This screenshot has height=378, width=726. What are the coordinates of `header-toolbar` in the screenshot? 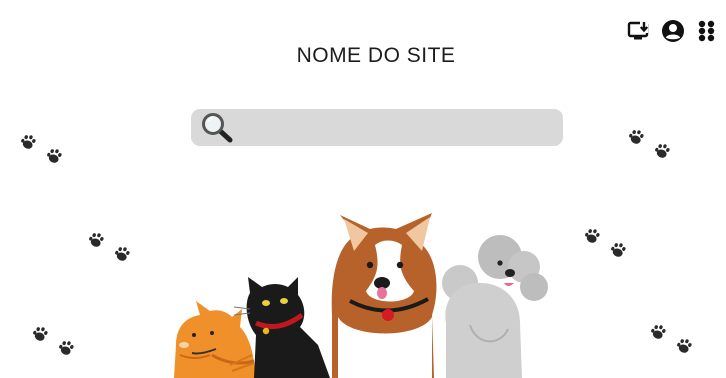 It's located at (673, 31).